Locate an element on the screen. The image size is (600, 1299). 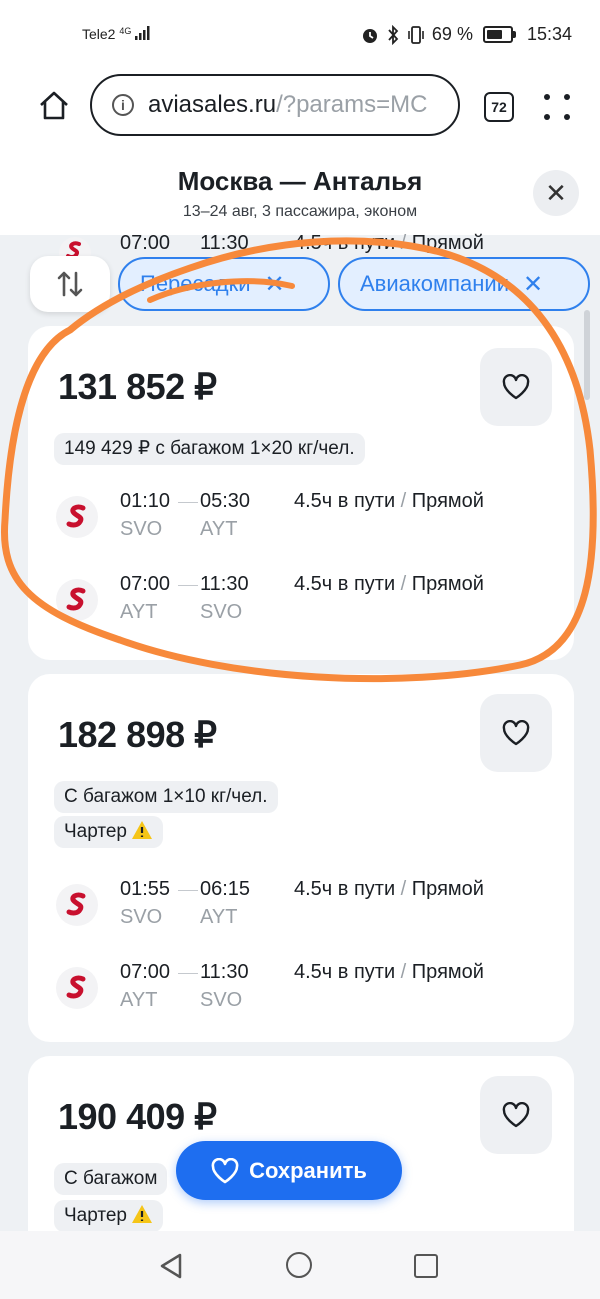
home-circle-icon is located at coordinates (299, 1265).